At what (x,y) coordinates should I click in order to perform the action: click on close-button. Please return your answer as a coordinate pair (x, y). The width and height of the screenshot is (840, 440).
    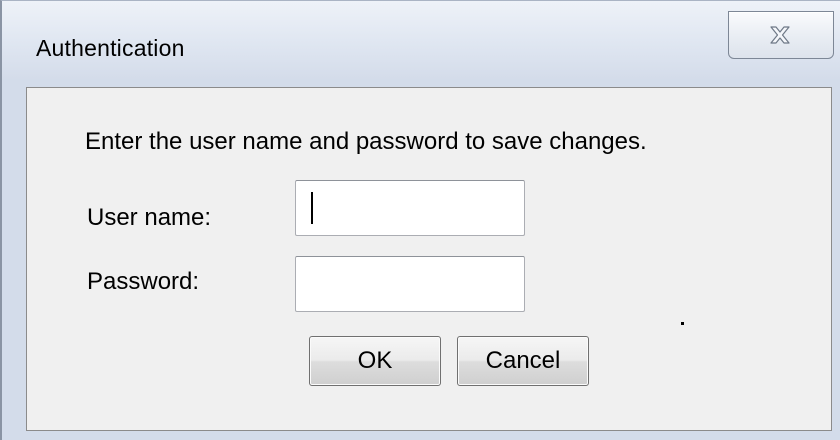
    Looking at the image, I should click on (781, 35).